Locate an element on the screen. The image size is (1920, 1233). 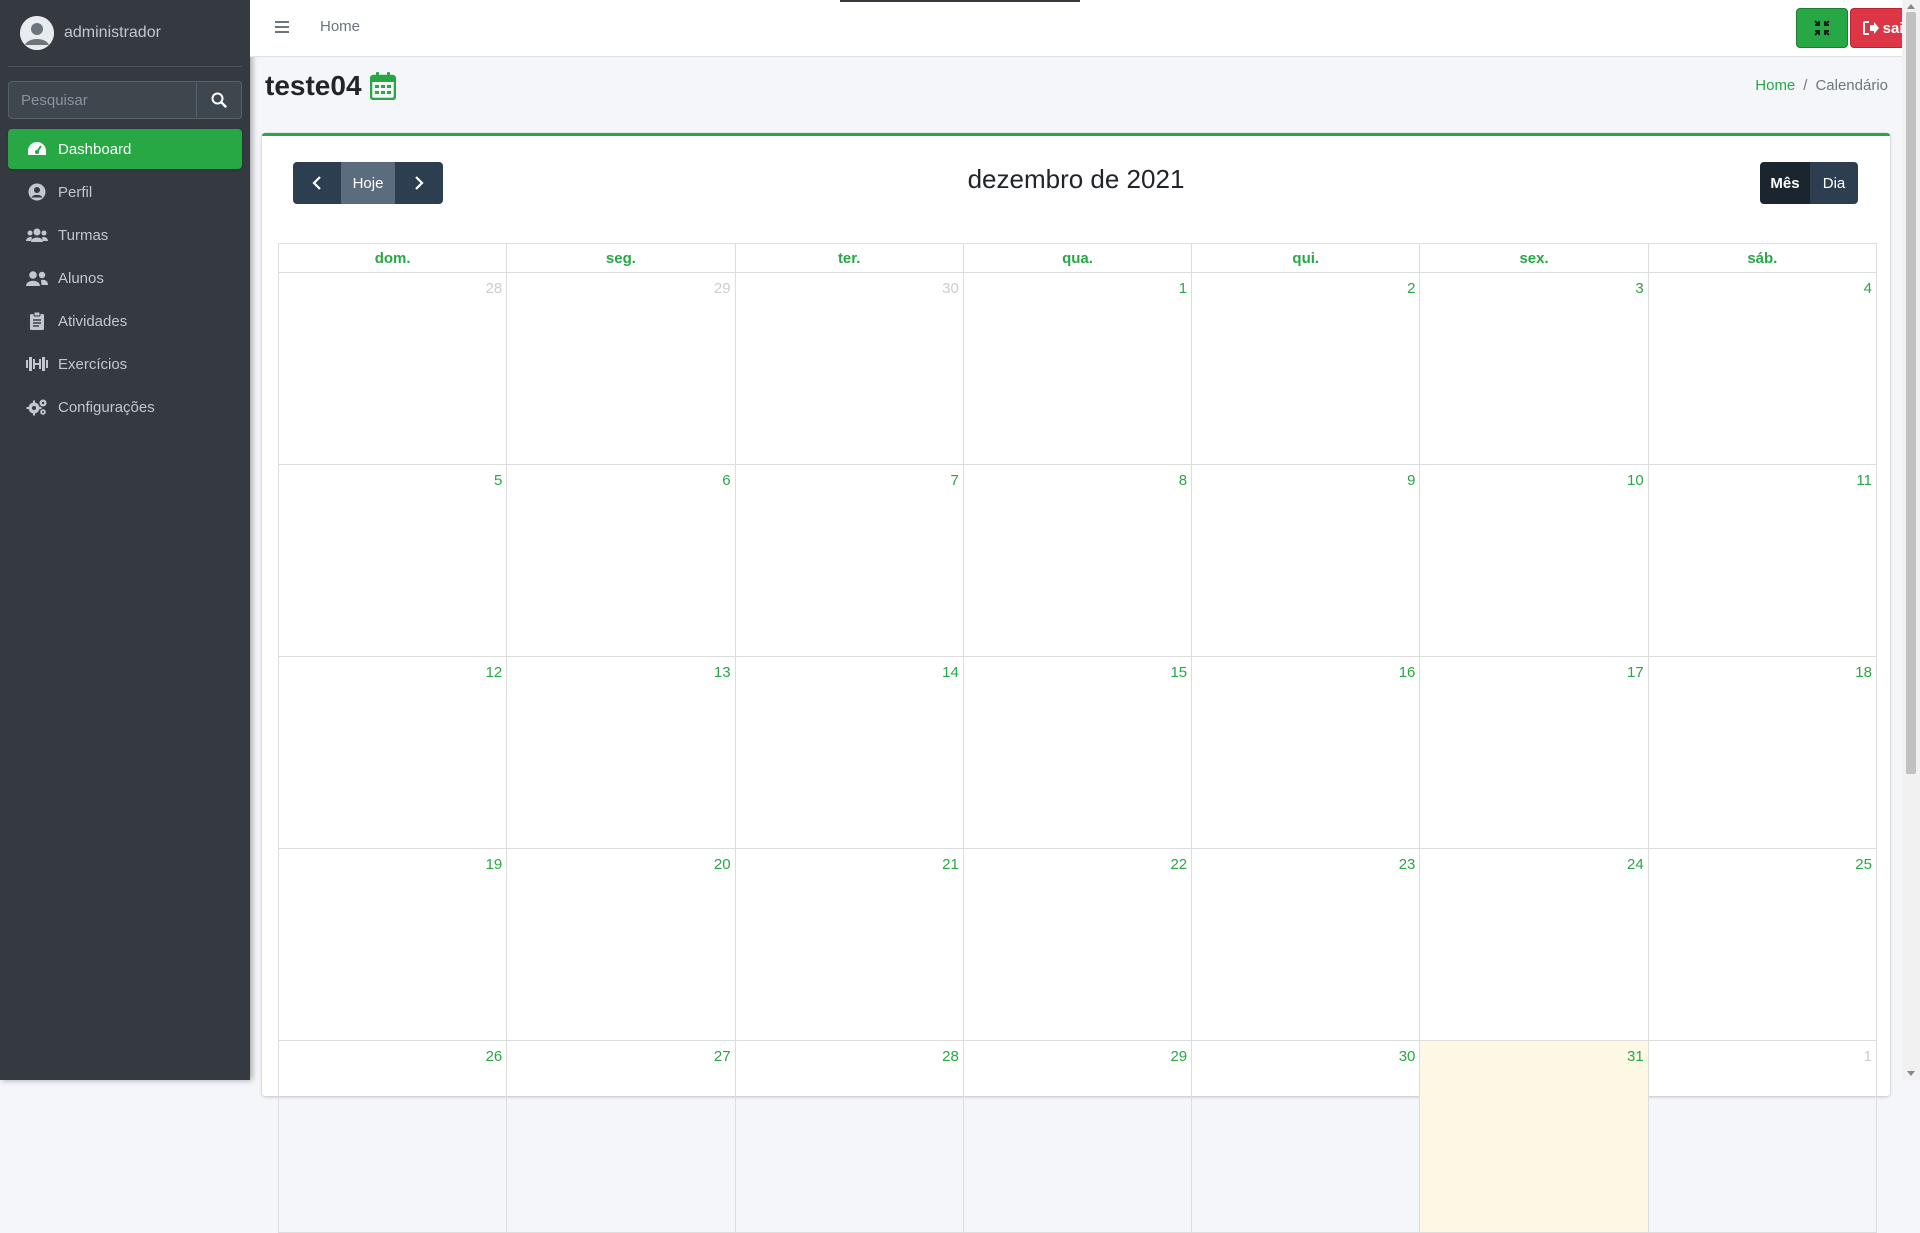
sidebar-item-turmas: Turmas is located at coordinates (125, 235).